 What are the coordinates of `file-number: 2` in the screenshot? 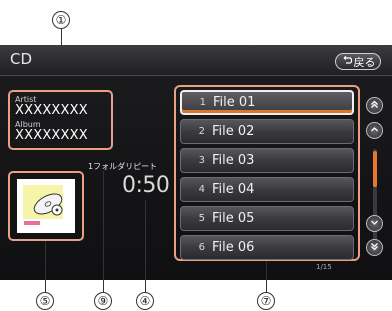 It's located at (201, 131).